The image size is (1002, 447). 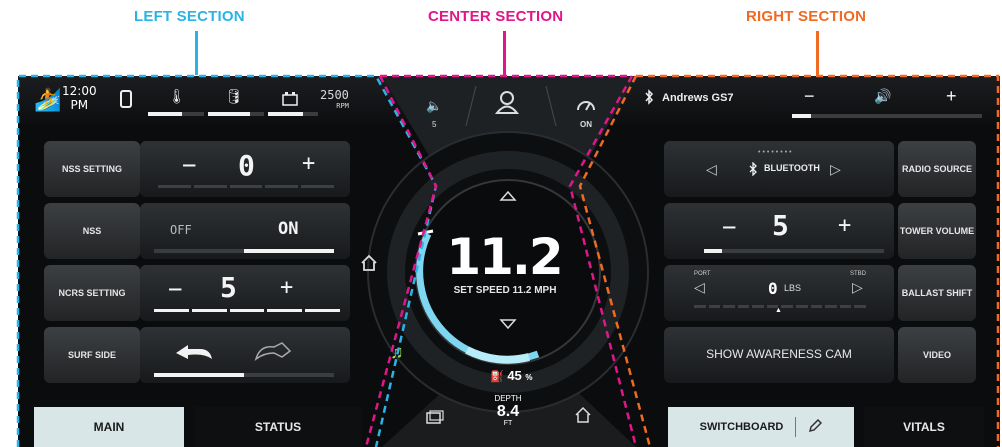 I want to click on ncrs-value: 5, so click(x=228, y=287).